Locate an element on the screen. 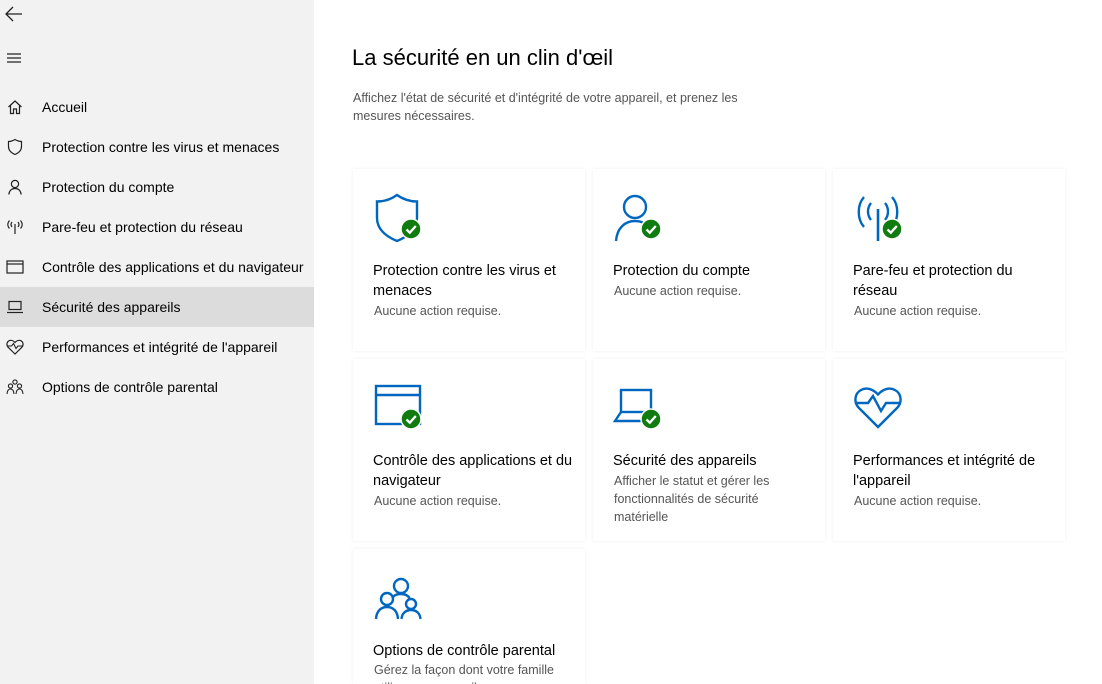 The height and width of the screenshot is (684, 1102). sidebar-item-label: Sécurité des appareils is located at coordinates (111, 307).